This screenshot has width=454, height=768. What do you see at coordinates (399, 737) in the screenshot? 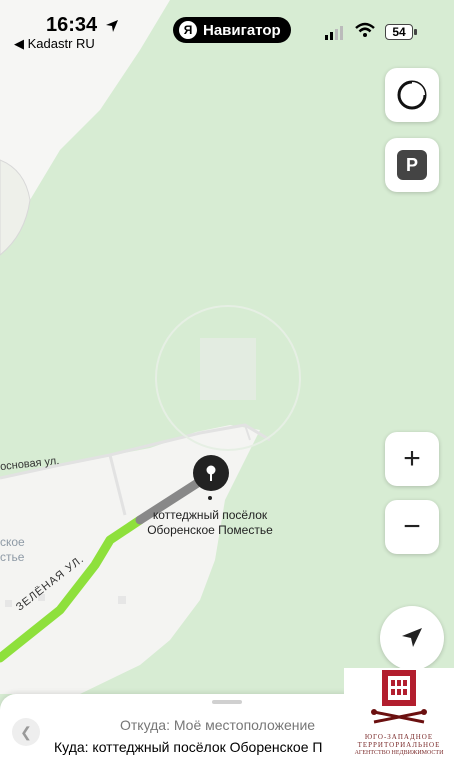
I see `agency-name-line1: ЮГО-ЗАПАДНОЕ` at bounding box center [399, 737].